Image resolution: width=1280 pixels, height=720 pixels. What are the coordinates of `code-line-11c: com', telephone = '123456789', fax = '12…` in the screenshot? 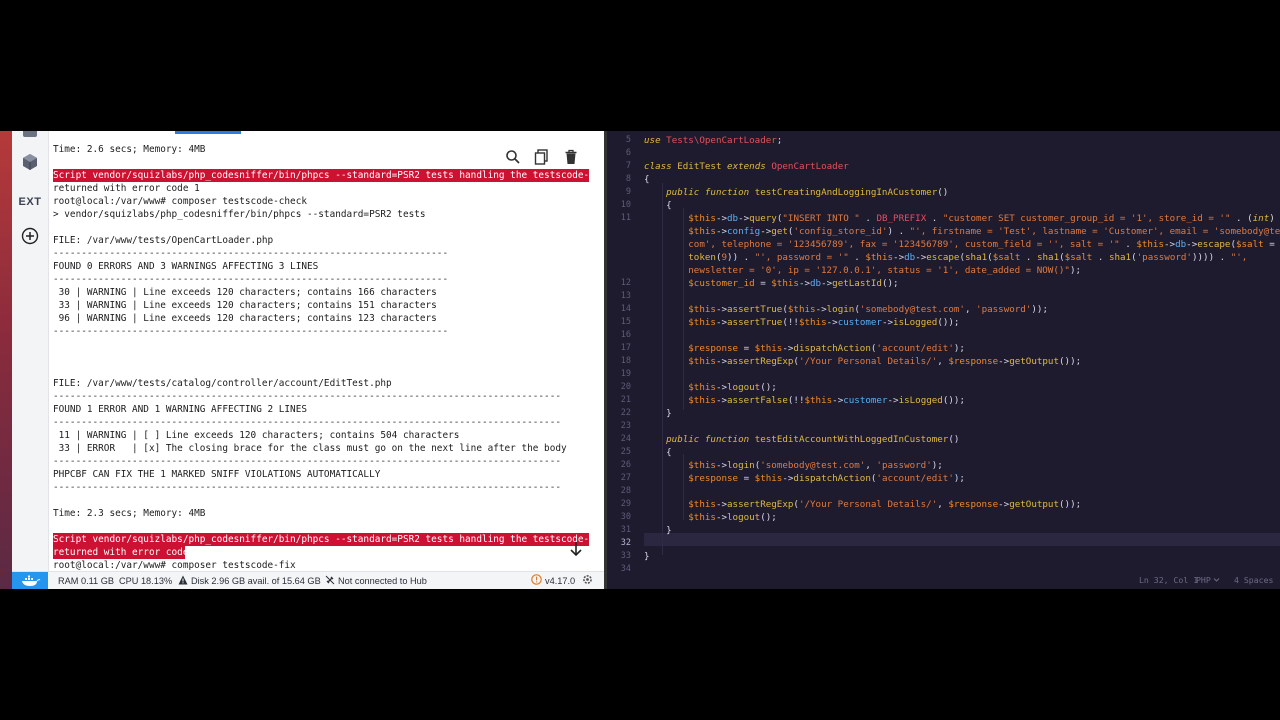 It's located at (981, 244).